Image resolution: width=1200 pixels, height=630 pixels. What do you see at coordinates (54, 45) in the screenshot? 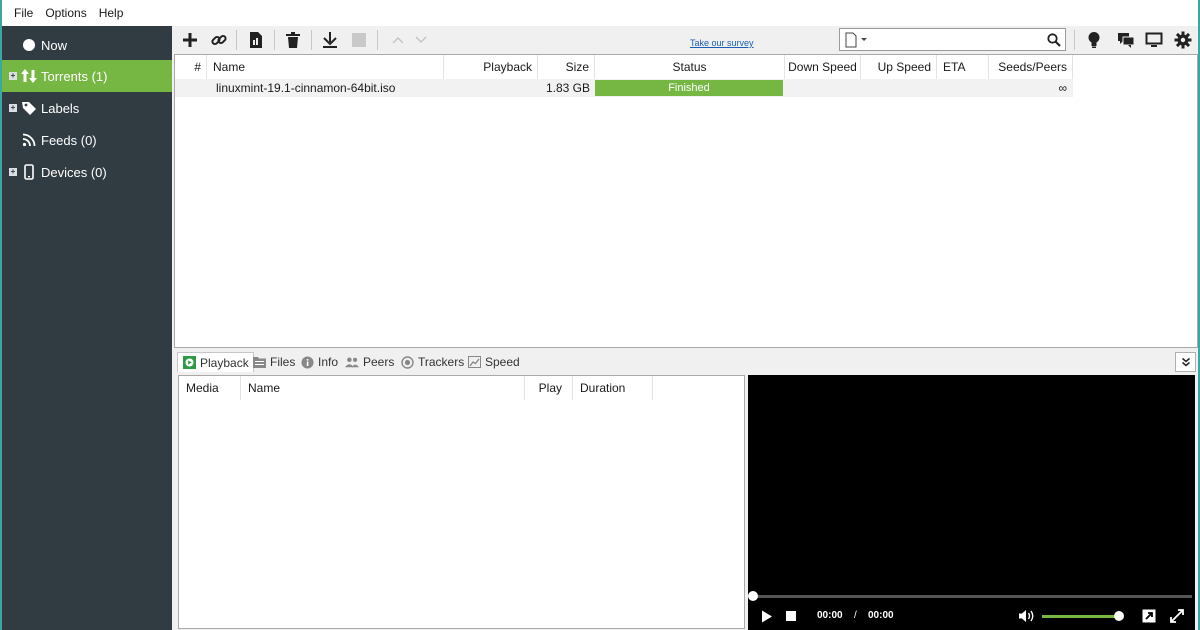
I see `sidebar-item-label: Now` at bounding box center [54, 45].